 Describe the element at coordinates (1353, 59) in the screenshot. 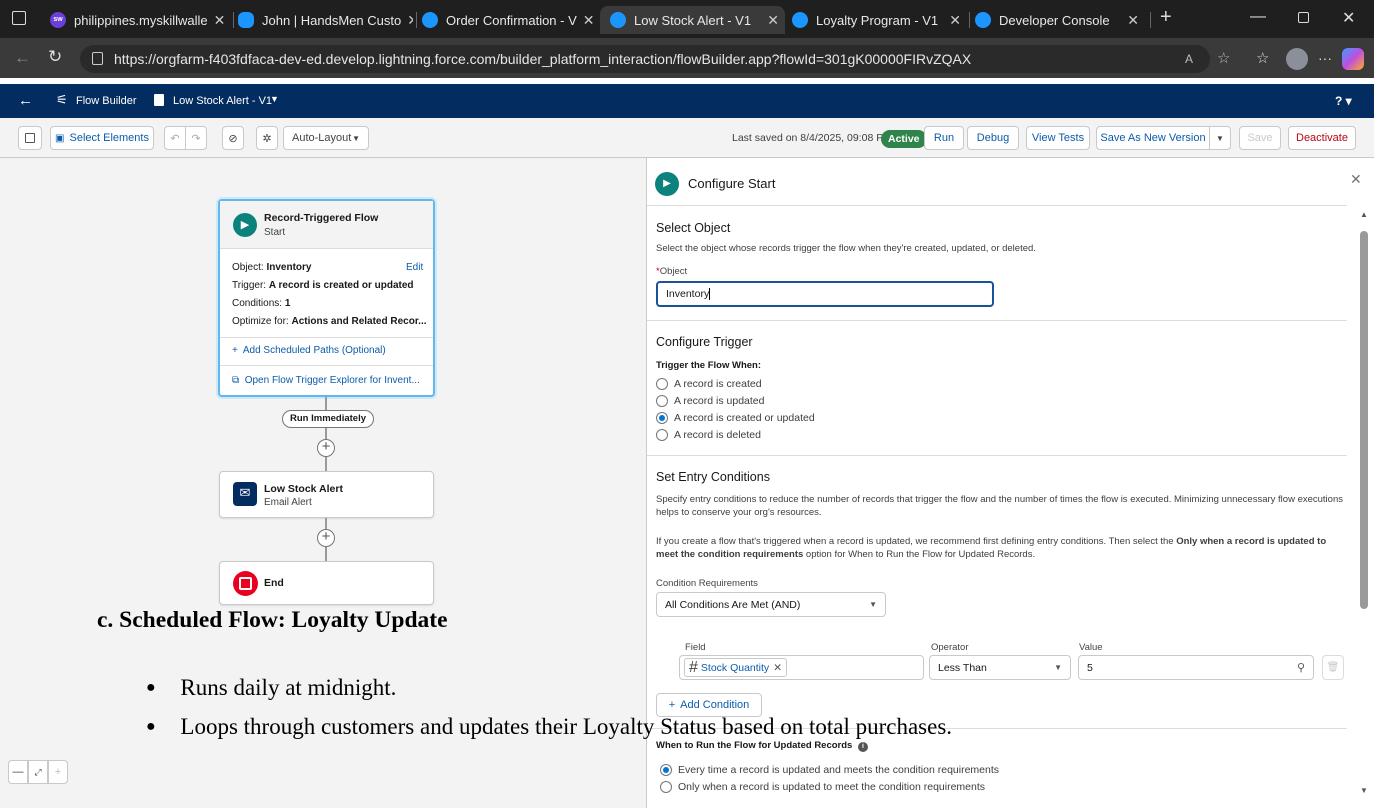

I see `copilot-icon` at that location.